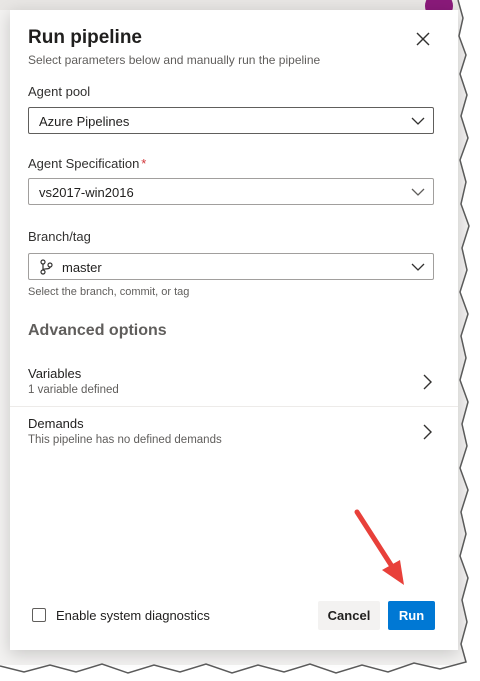 The width and height of the screenshot is (480, 681). I want to click on demands-title: Demands, so click(56, 423).